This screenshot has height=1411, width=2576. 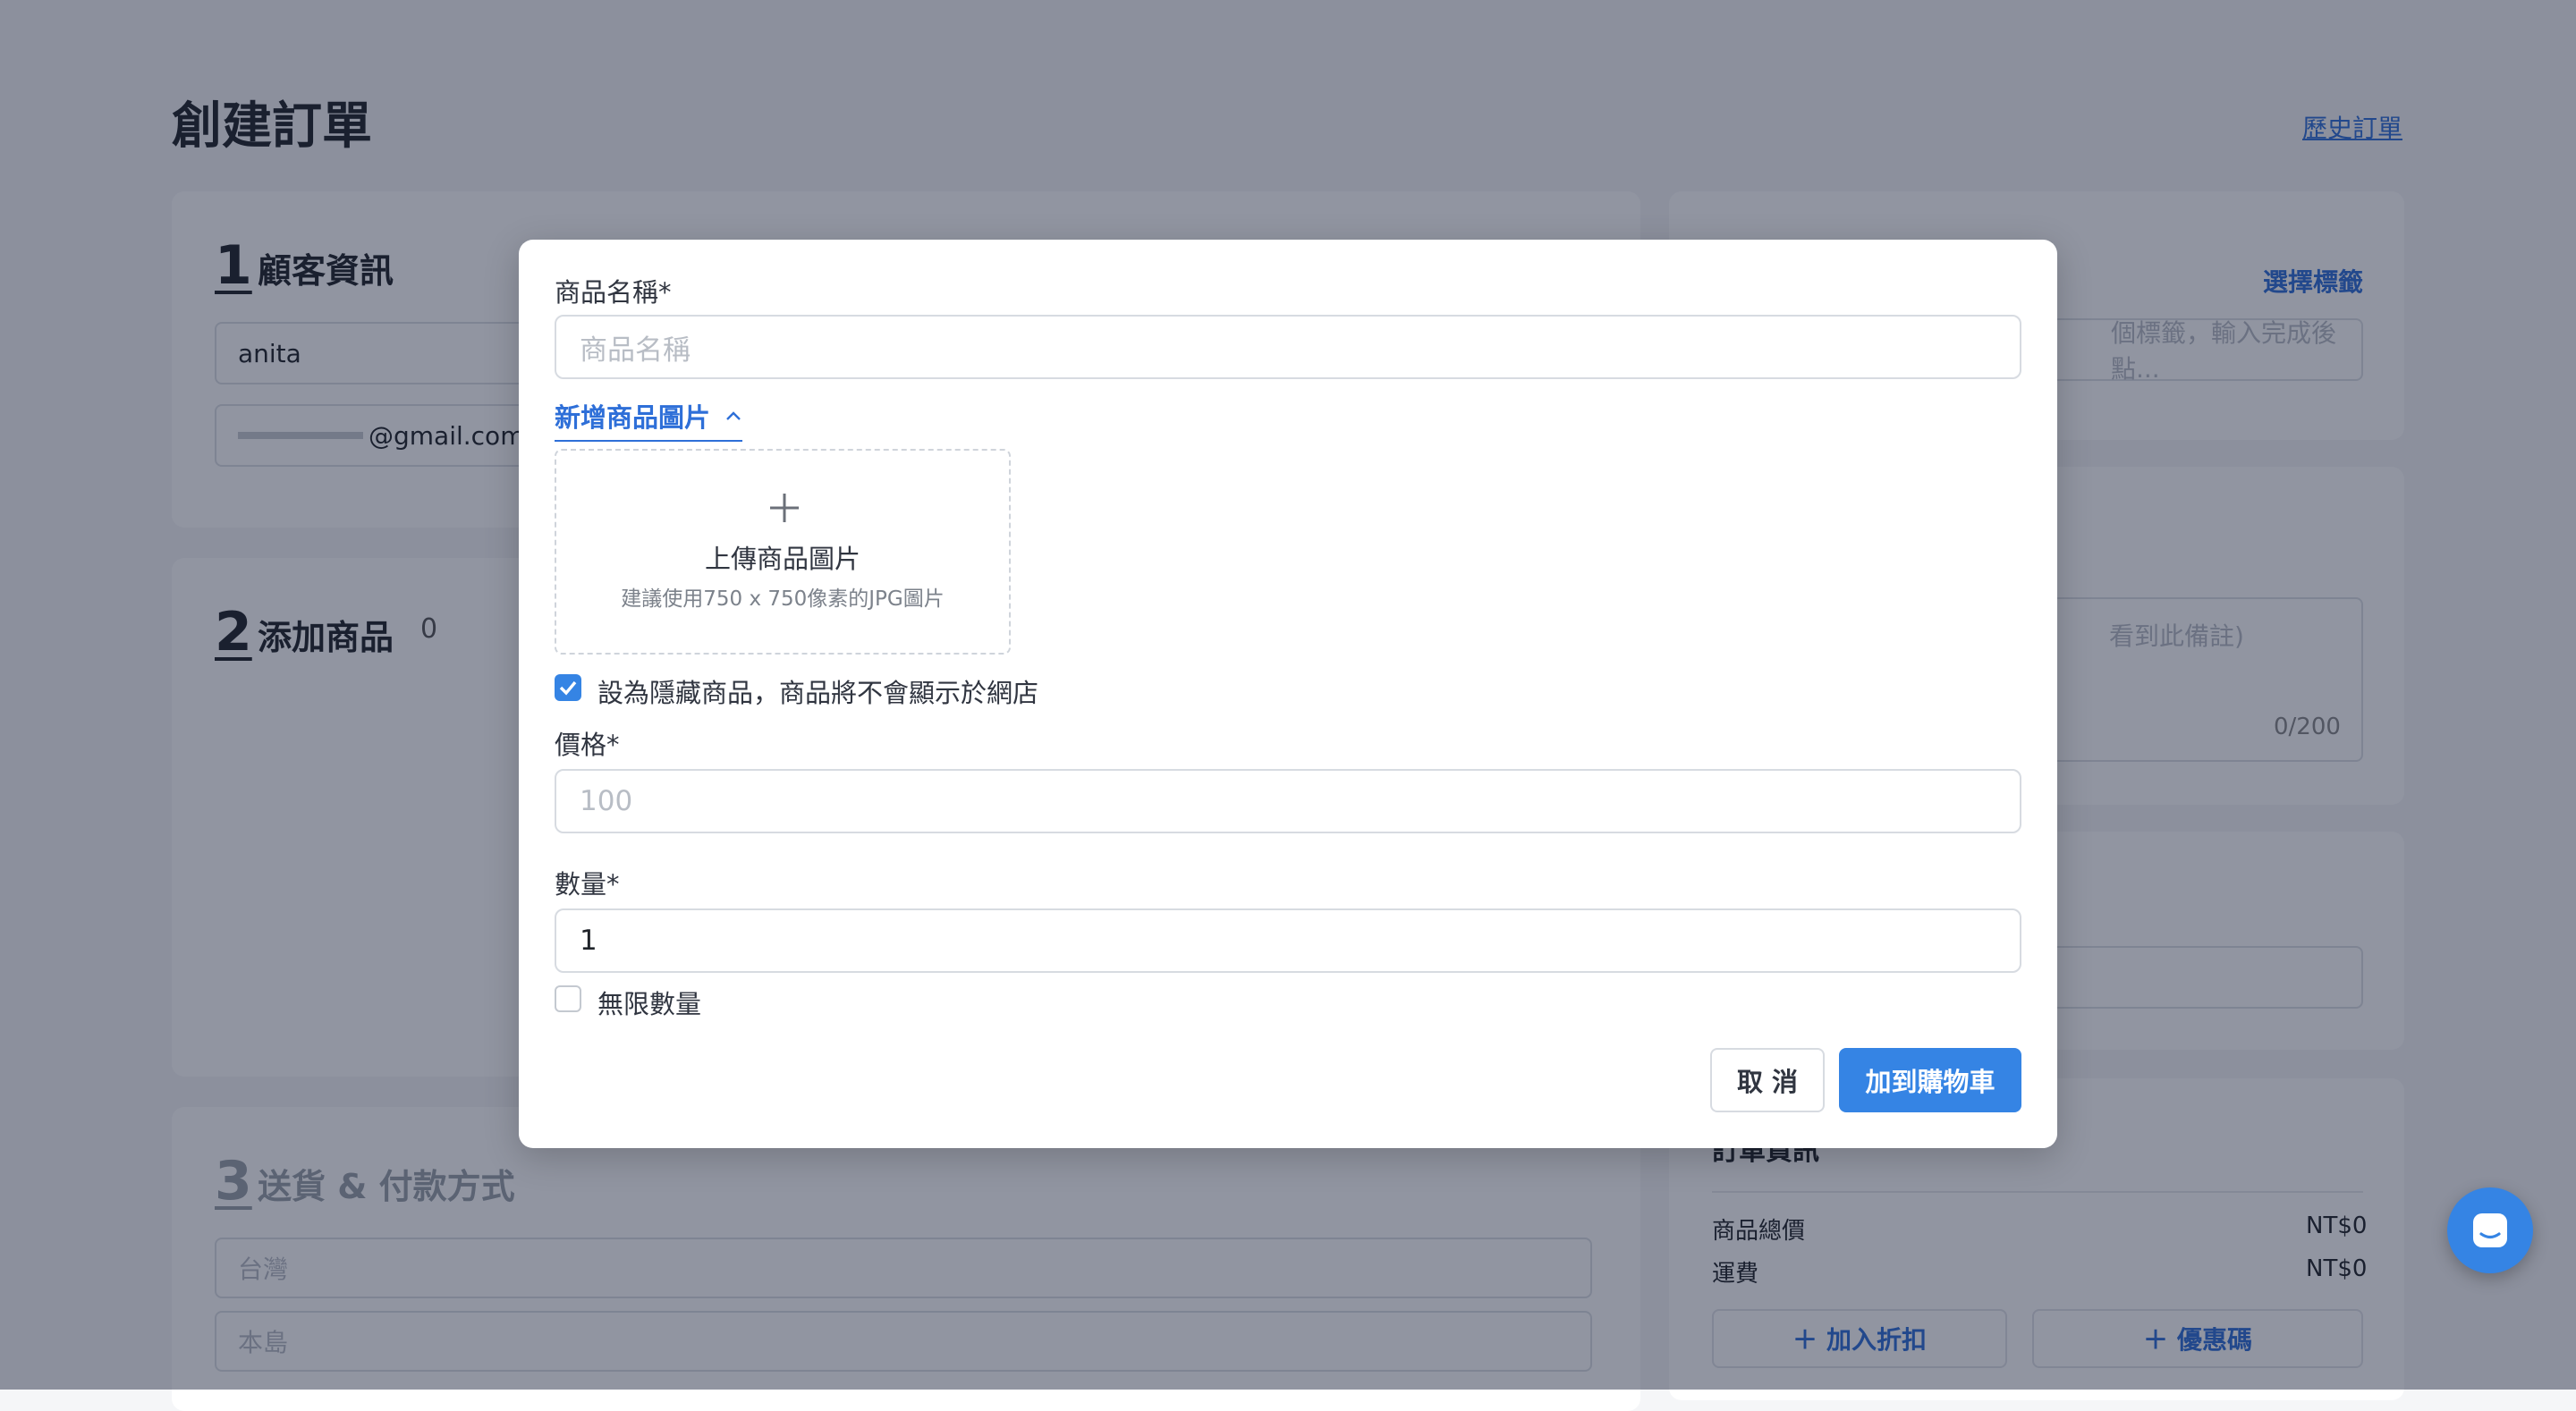 I want to click on add-image-toggle: 新增商品圖片, so click(x=649, y=420).